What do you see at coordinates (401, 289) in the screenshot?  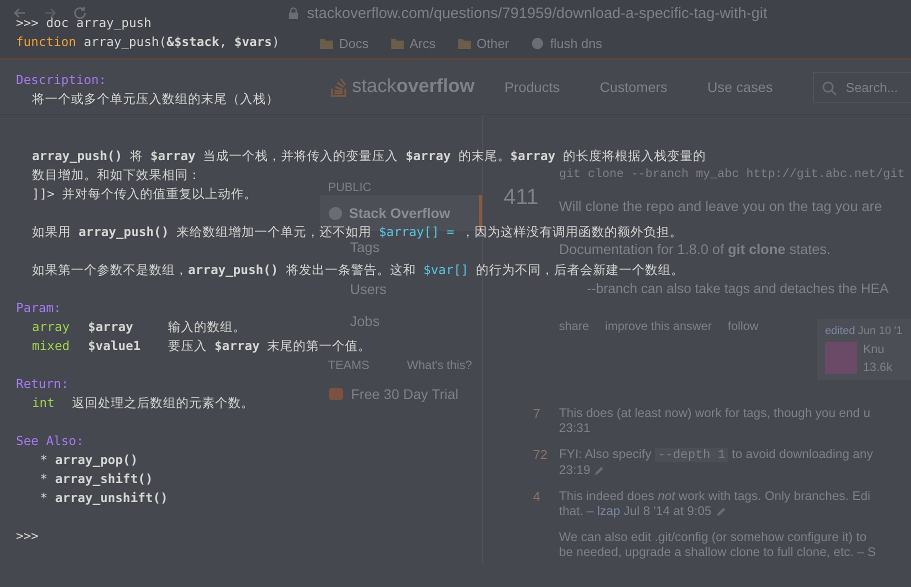 I see `sidebar-item: Users` at bounding box center [401, 289].